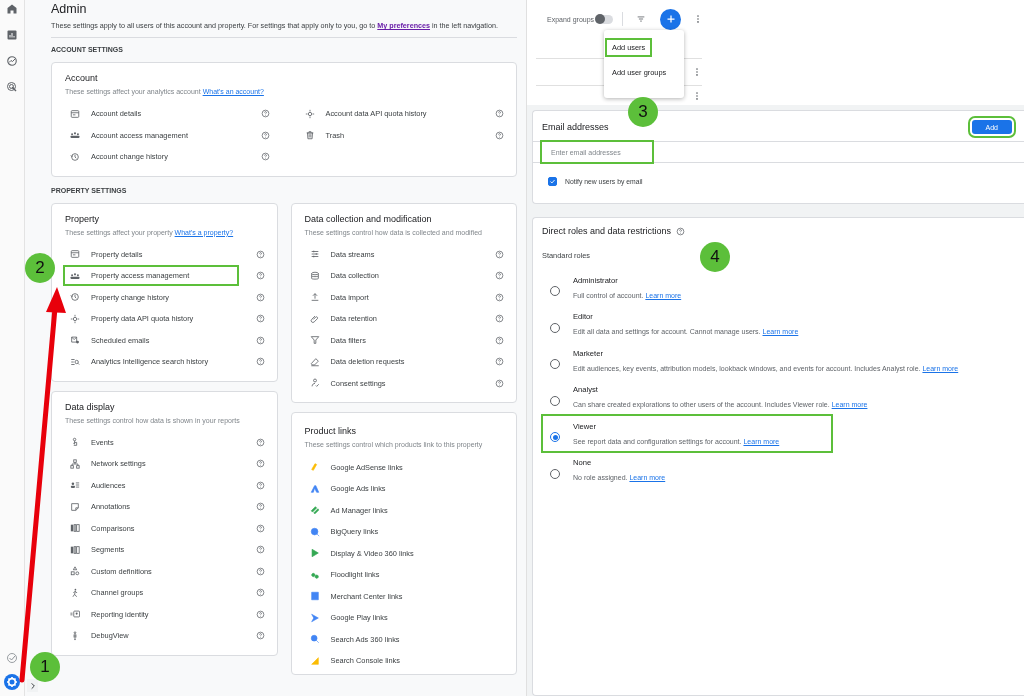 This screenshot has width=1024, height=696. What do you see at coordinates (607, 231) in the screenshot?
I see `section-title: Direct roles and data restrictions` at bounding box center [607, 231].